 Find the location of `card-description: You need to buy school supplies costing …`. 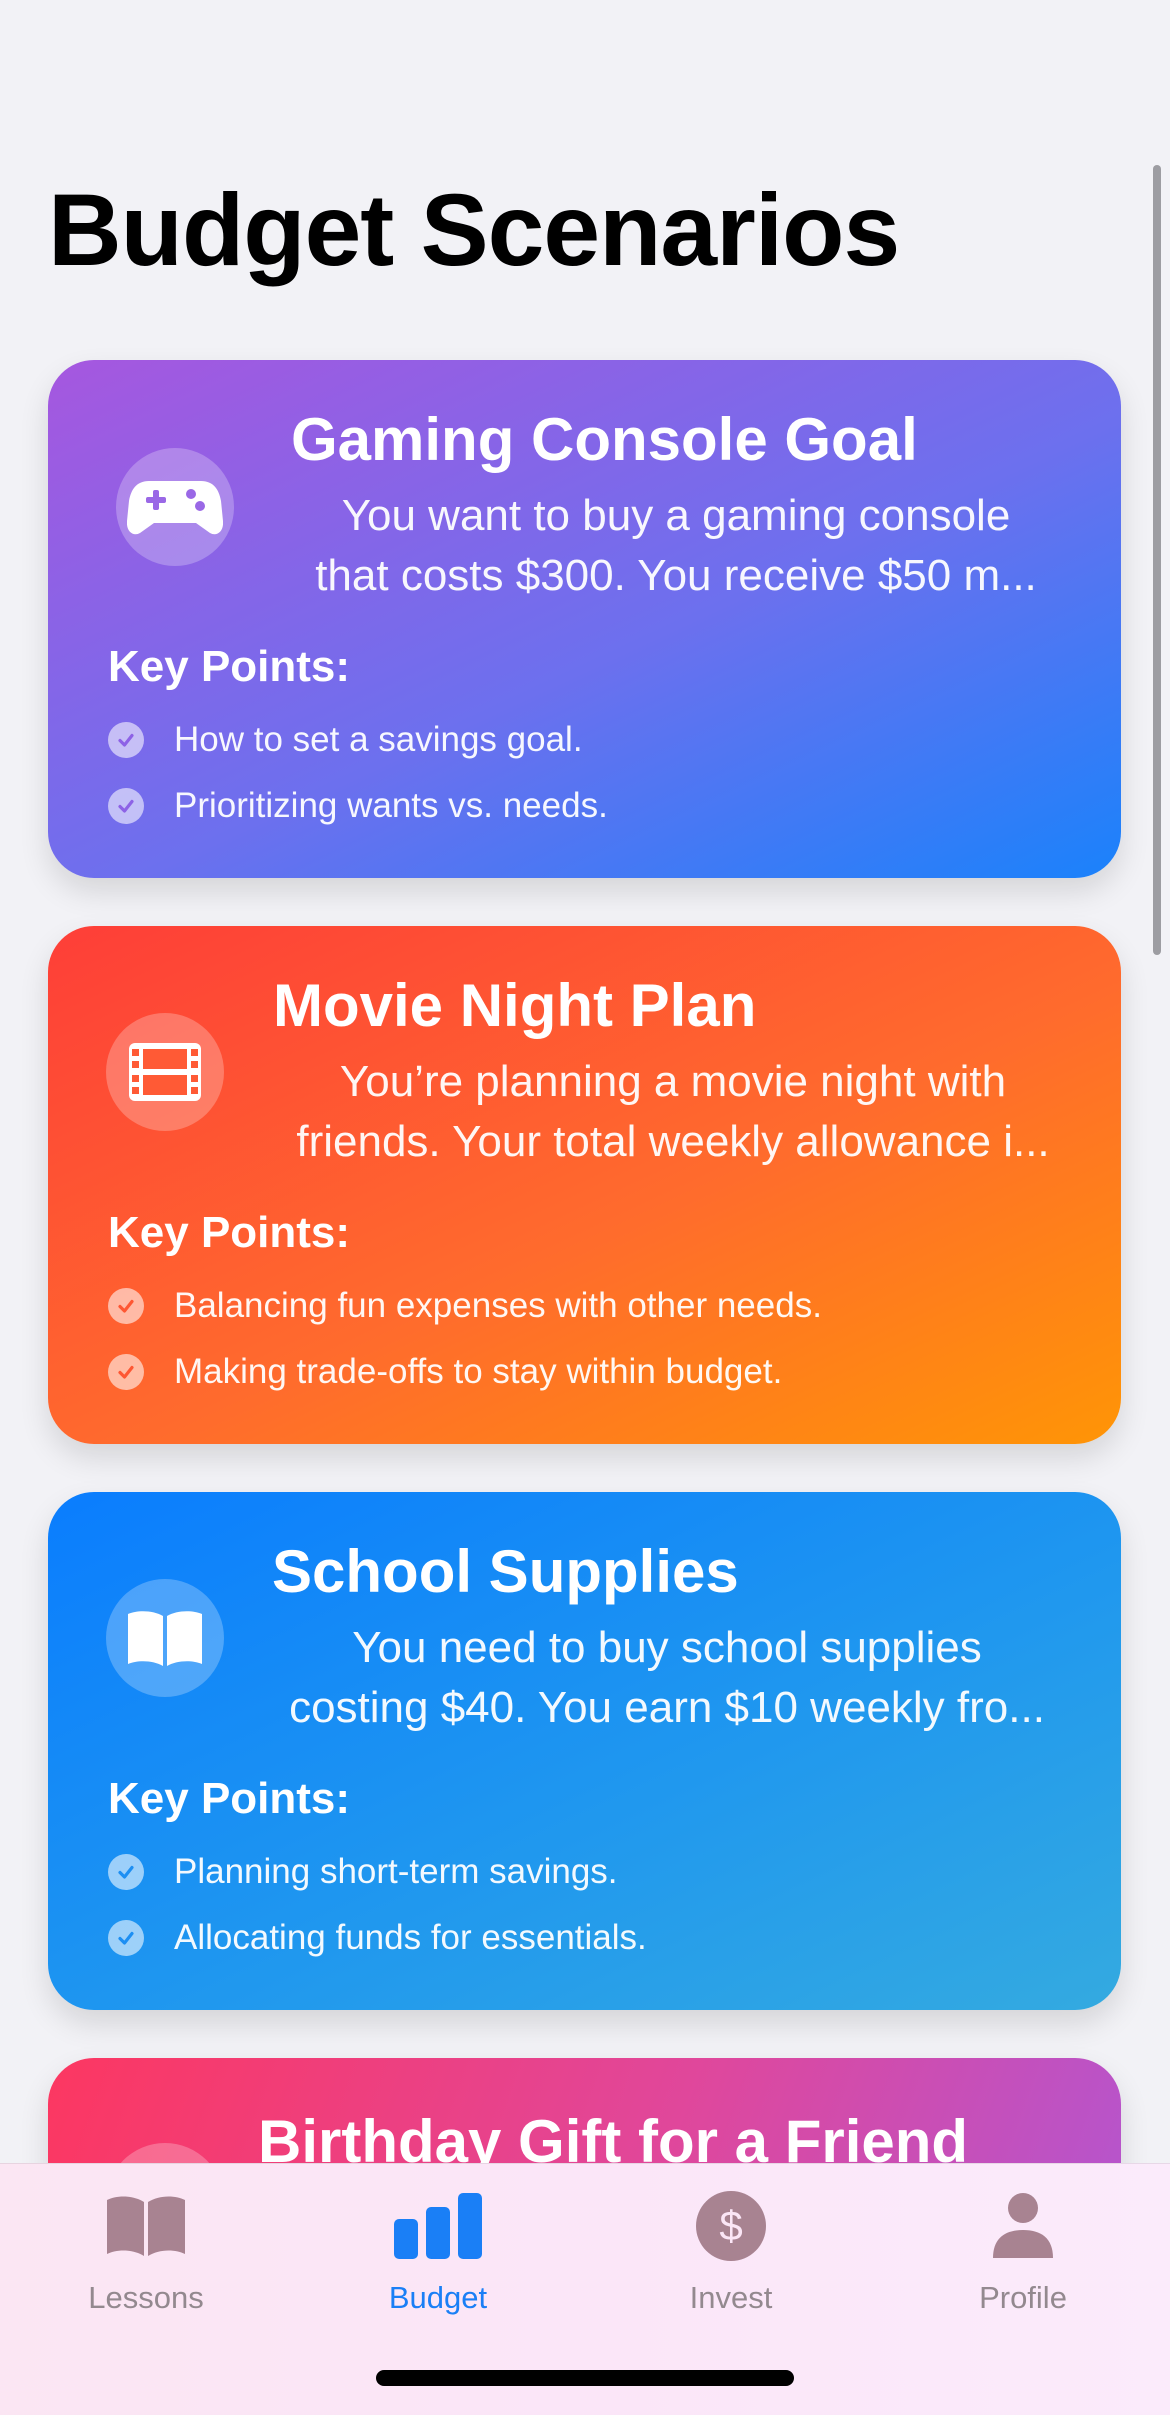

card-description: You need to buy school supplies costing … is located at coordinates (667, 1677).